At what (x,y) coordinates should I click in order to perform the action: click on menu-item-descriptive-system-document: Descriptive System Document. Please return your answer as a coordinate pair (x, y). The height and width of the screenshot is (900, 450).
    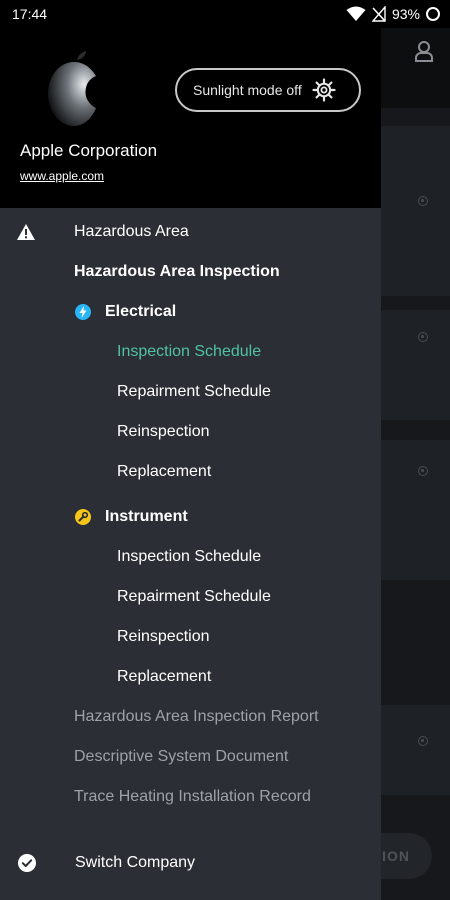
    Looking at the image, I should click on (190, 757).